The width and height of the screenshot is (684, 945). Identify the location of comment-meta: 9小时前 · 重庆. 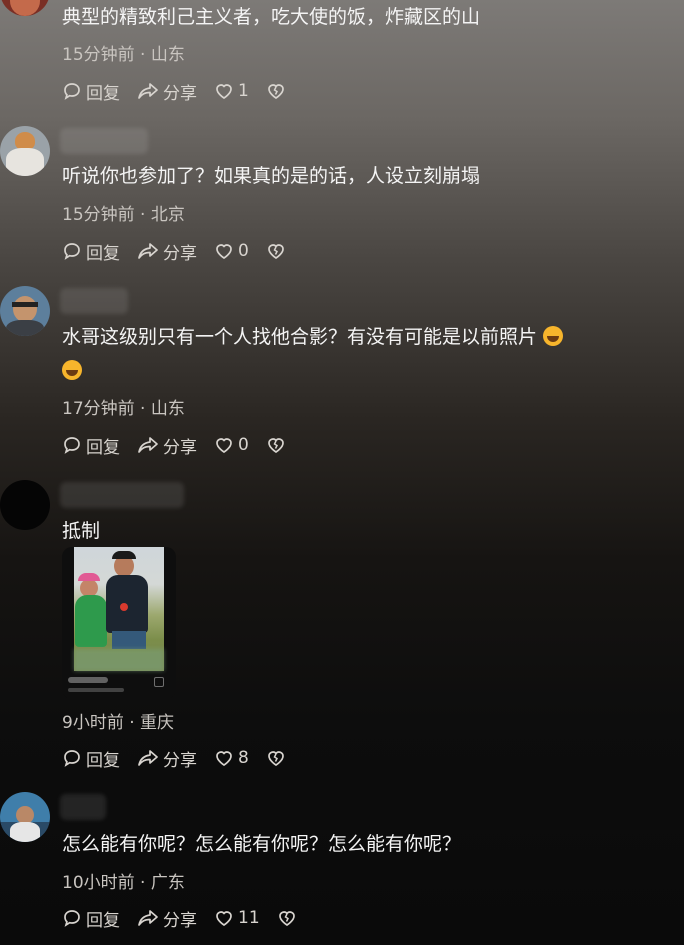
(118, 720).